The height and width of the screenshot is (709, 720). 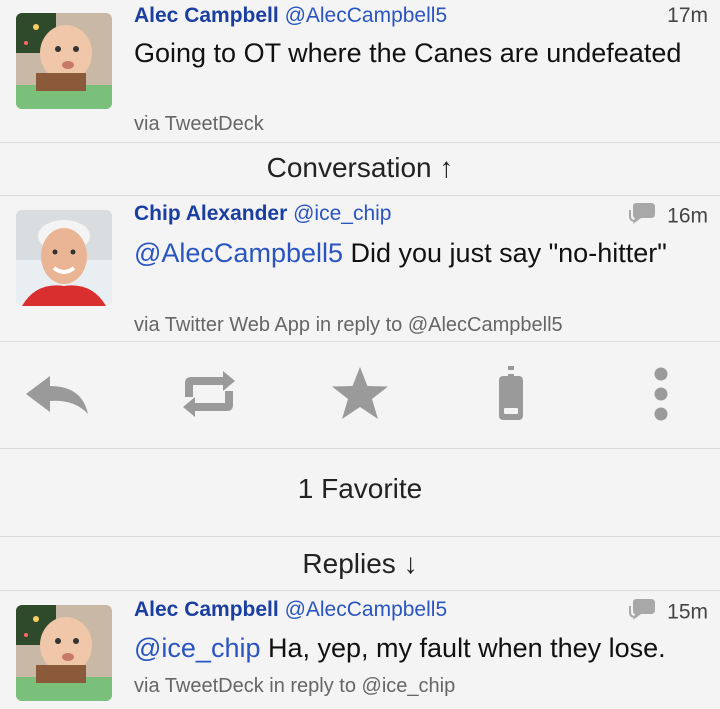 I want to click on tweet-source: via TweetDeck, so click(x=199, y=124).